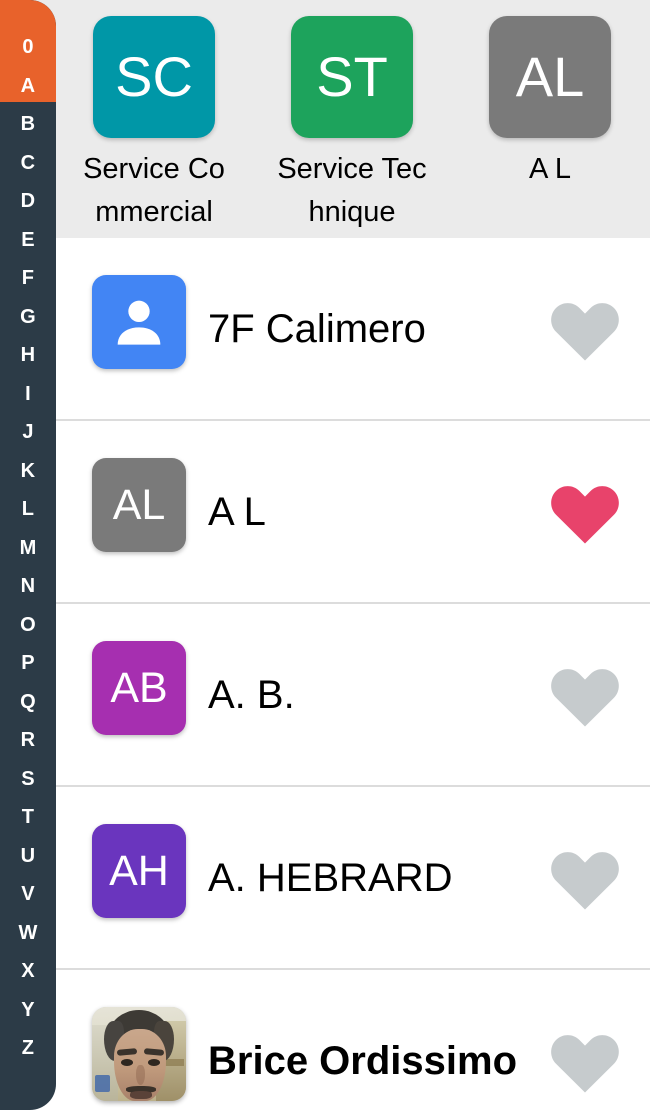  Describe the element at coordinates (28, 355) in the screenshot. I see `alphabet-index-letter-h: H` at that location.